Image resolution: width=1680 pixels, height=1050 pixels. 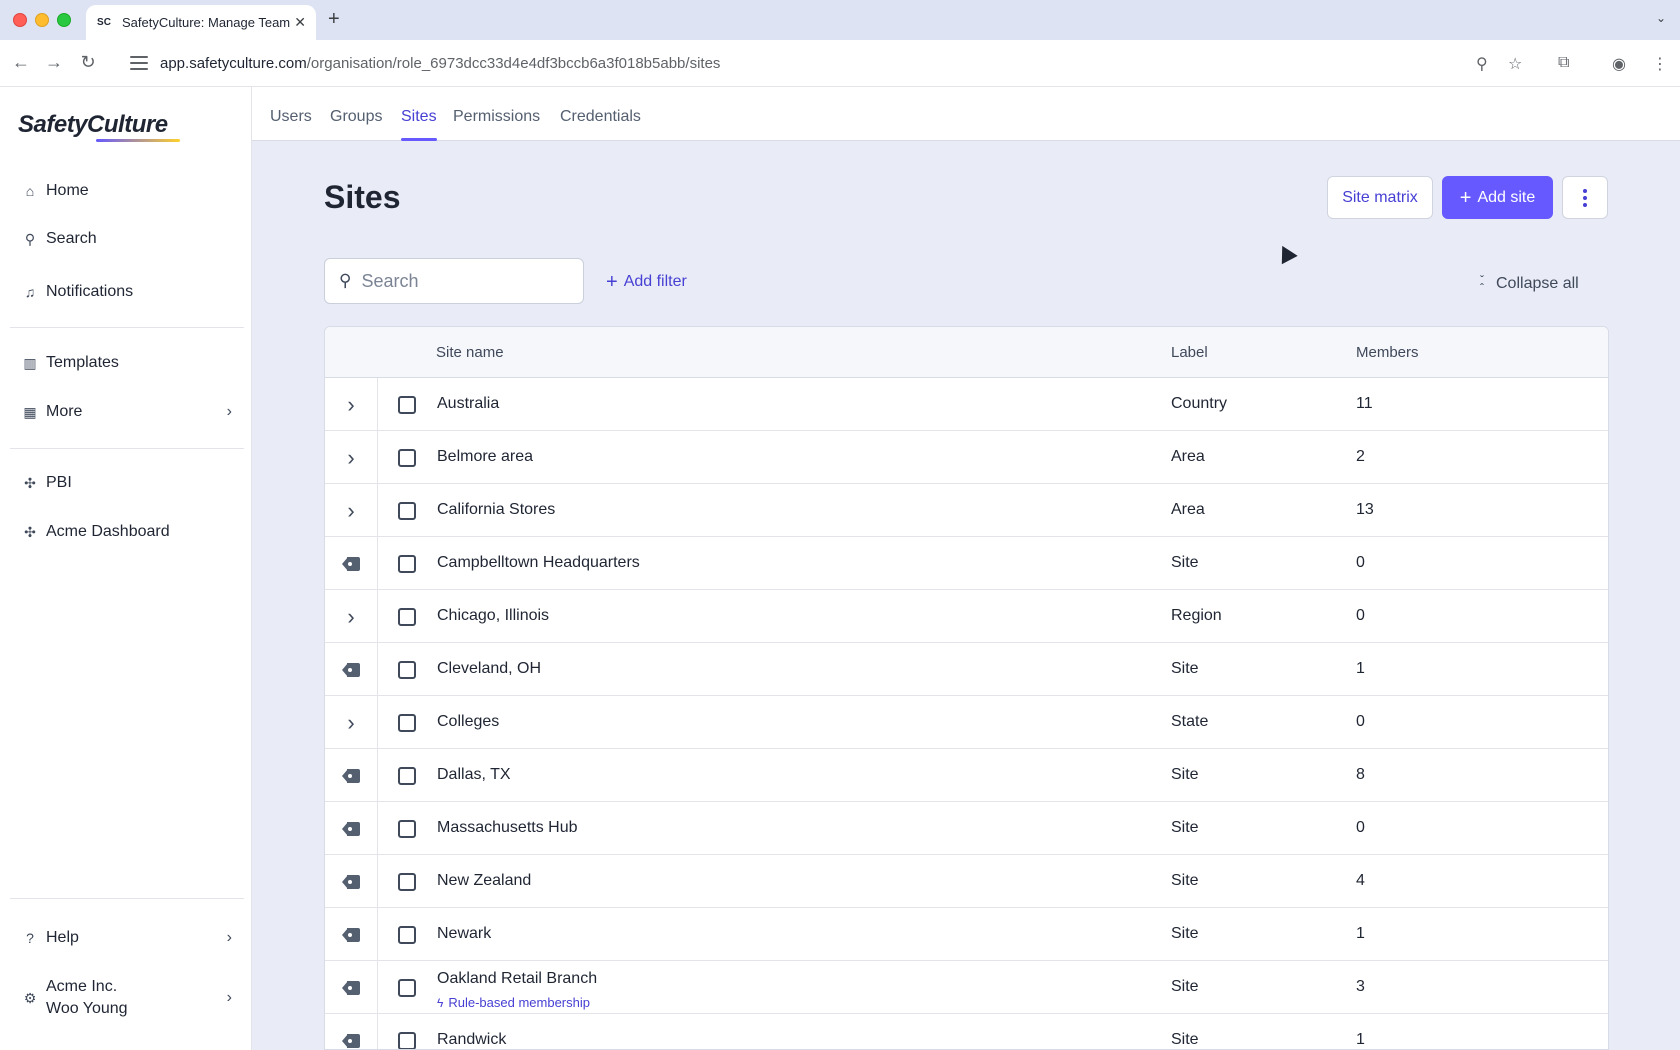 What do you see at coordinates (966, 722) in the screenshot?
I see `table-row: › Colleges State 0` at bounding box center [966, 722].